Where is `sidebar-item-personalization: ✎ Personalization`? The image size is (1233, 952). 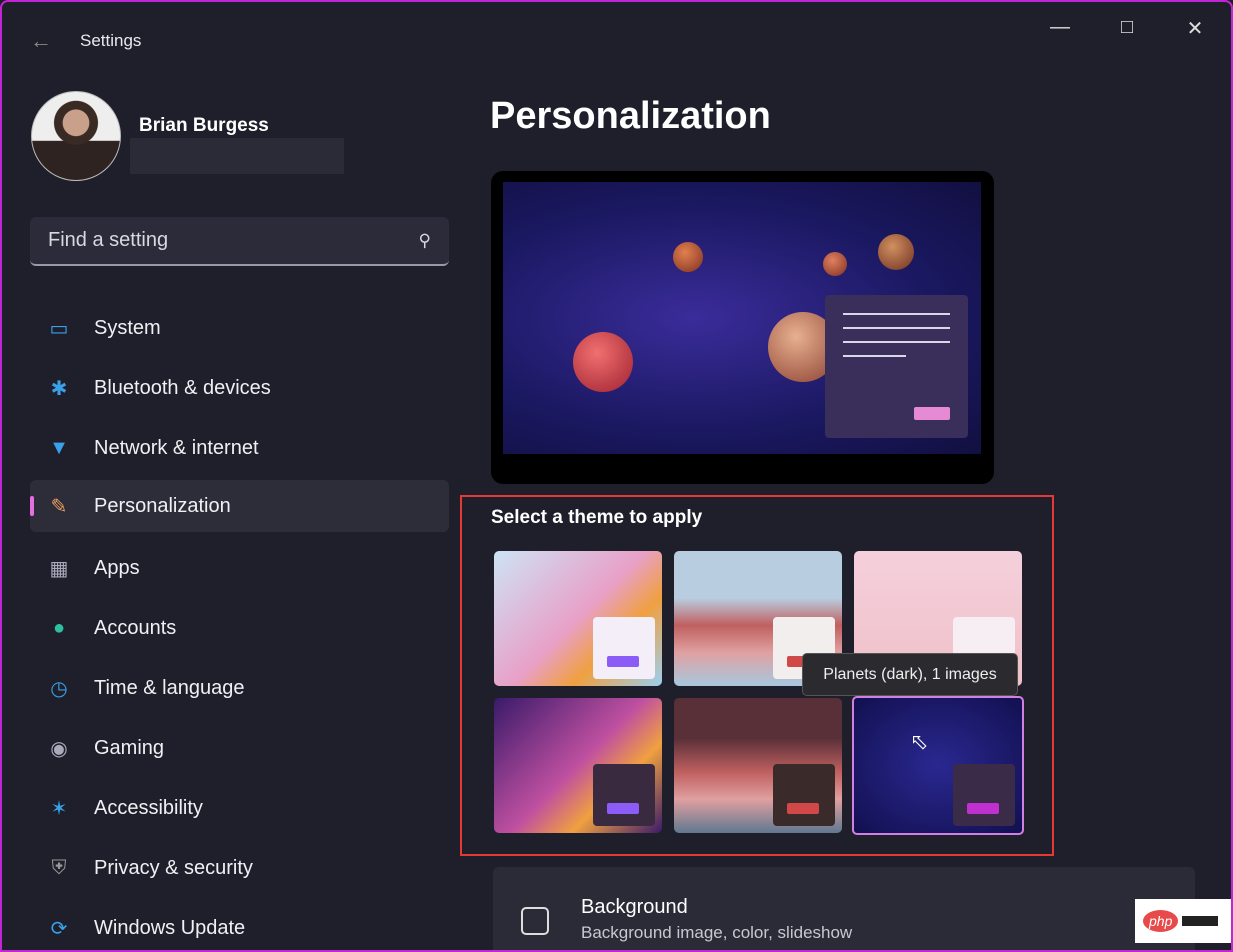
sidebar-item-personalization: ✎ Personalization is located at coordinates (239, 506).